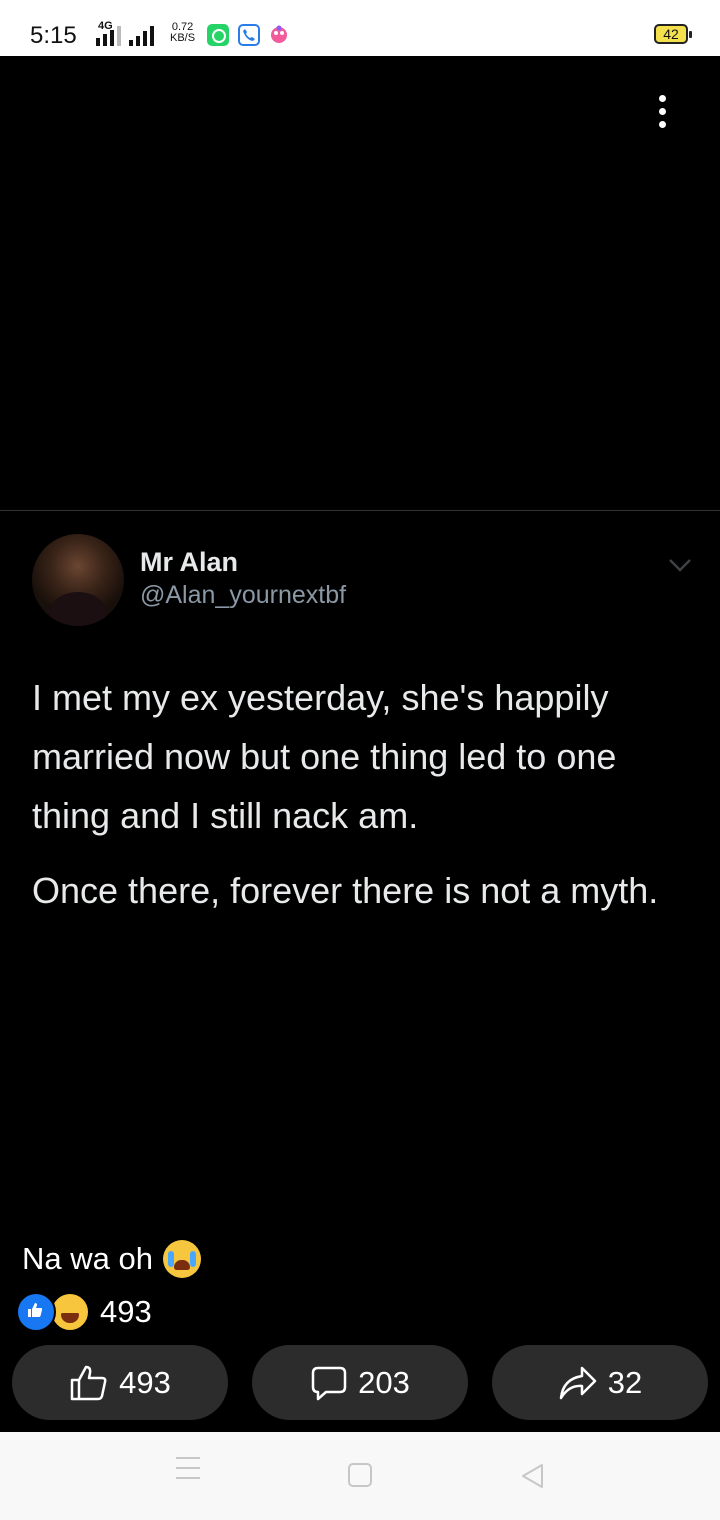 This screenshot has width=720, height=1520. Describe the element at coordinates (680, 565) in the screenshot. I see `chevron-down-icon` at that location.